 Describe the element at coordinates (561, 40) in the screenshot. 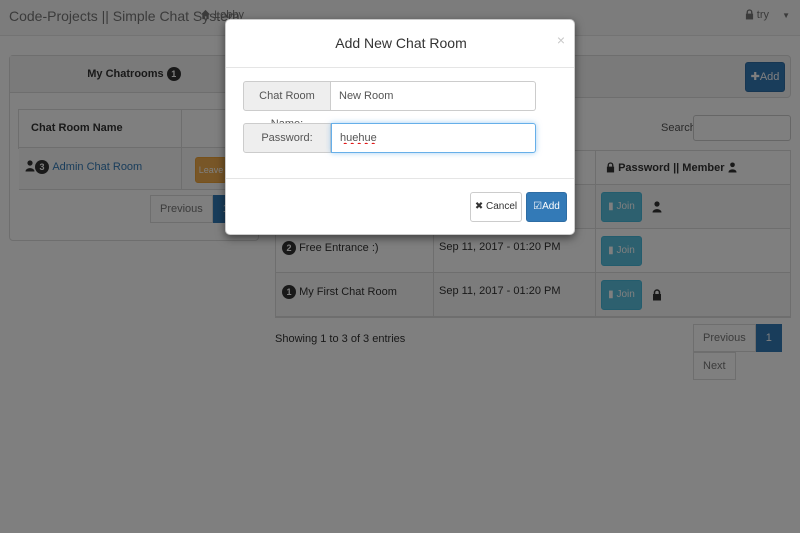

I see `close-icon: ×` at that location.